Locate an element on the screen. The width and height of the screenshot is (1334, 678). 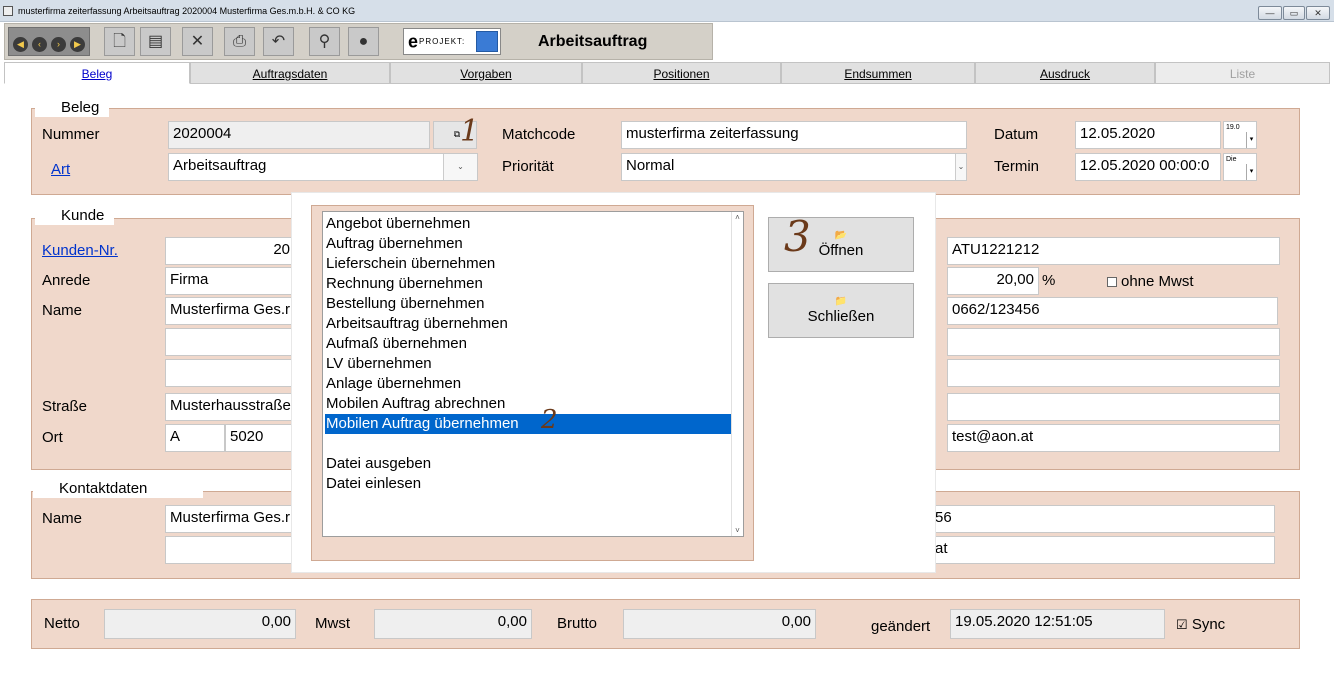
maximize-button: ▭ is located at coordinates (1294, 13).